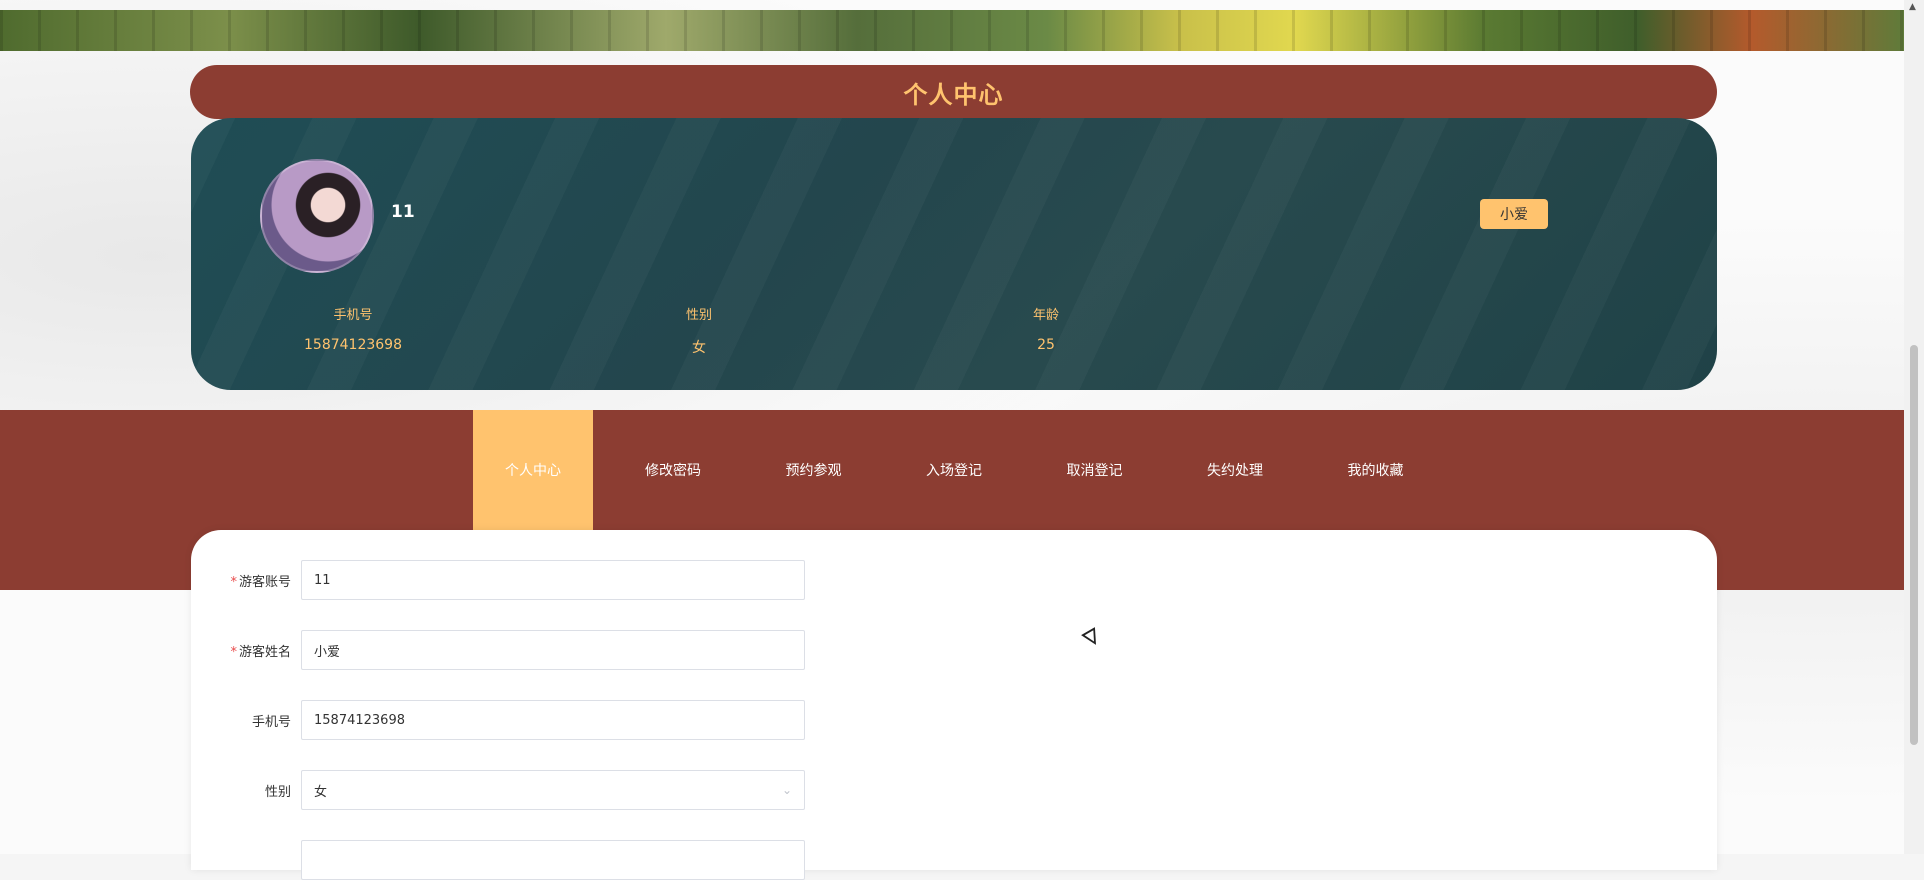  What do you see at coordinates (321, 792) in the screenshot?
I see `gender-select-value: 女` at bounding box center [321, 792].